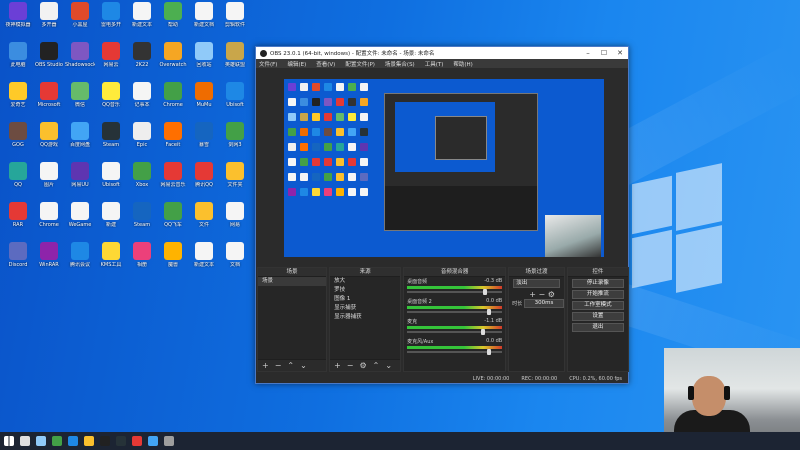 The height and width of the screenshot is (450, 800). Describe the element at coordinates (18, 141) in the screenshot. I see `desktop-icon: GOG` at that location.